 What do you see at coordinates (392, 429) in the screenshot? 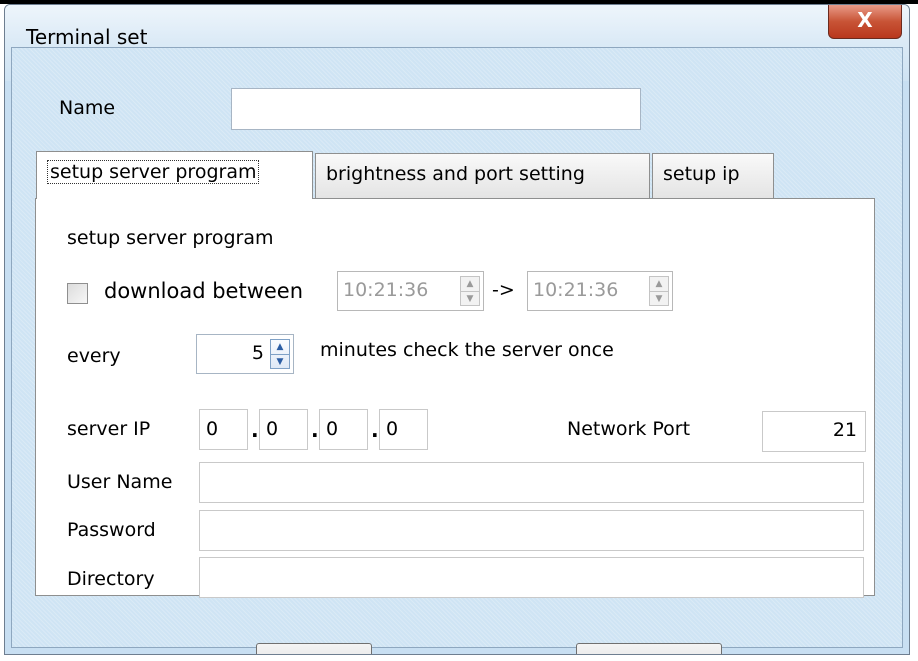
I see `octet-4-value: 0` at bounding box center [392, 429].